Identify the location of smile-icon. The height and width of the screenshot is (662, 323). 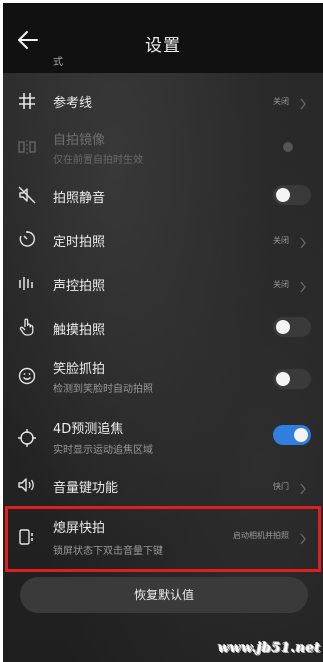
(27, 376).